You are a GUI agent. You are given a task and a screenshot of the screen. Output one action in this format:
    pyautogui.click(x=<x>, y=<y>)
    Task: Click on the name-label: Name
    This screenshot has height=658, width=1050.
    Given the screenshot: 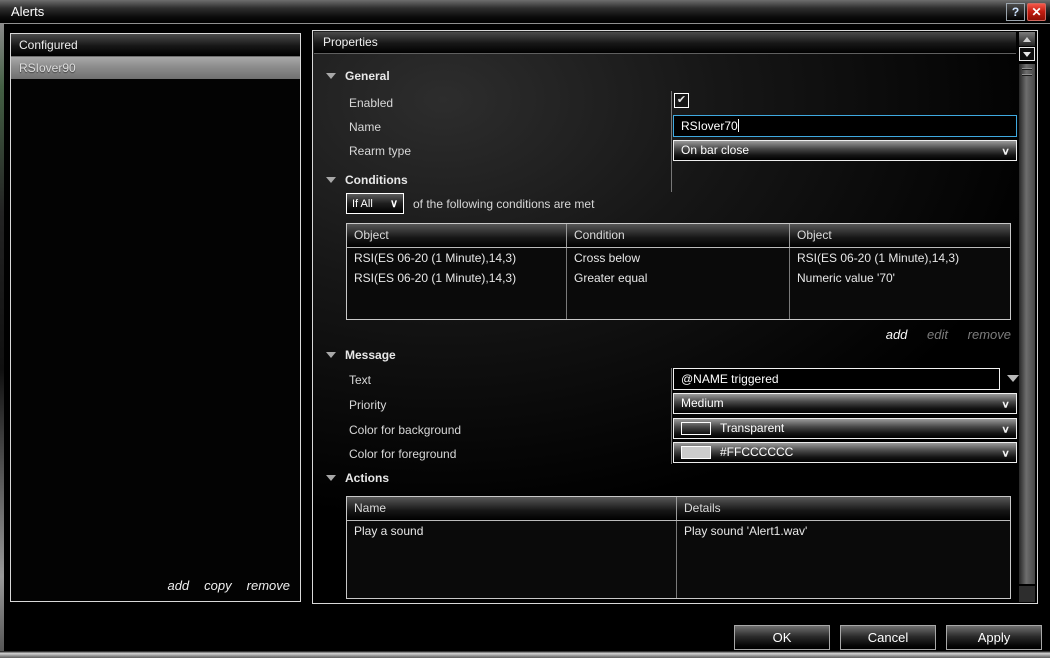 What is the action you would take?
    pyautogui.click(x=365, y=127)
    